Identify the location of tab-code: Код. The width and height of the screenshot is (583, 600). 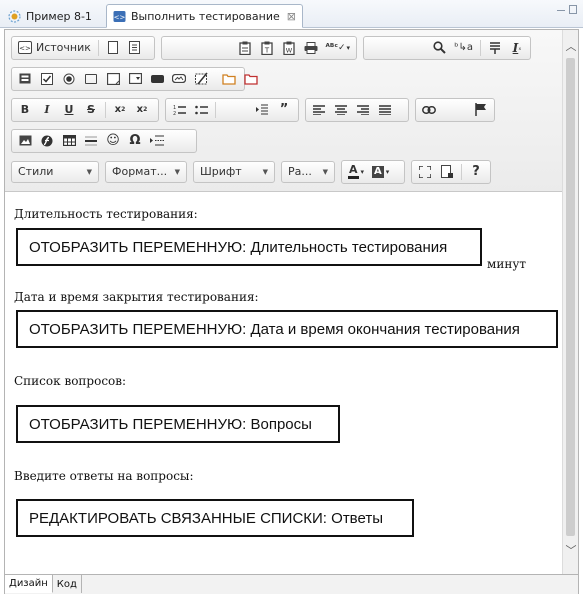
(67, 584).